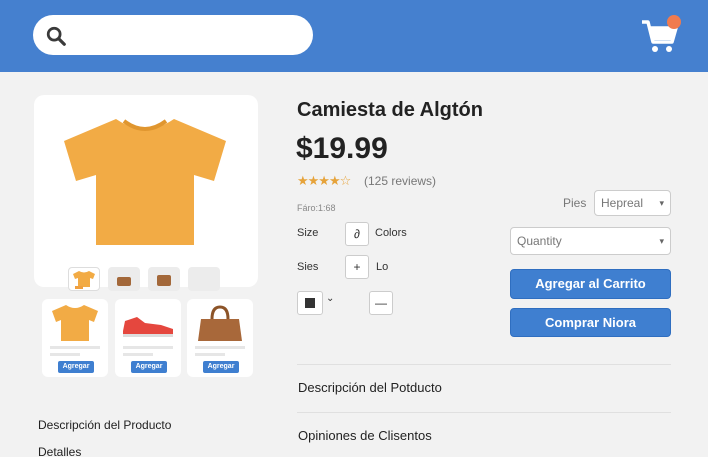 This screenshot has width=708, height=457. Describe the element at coordinates (56, 36) in the screenshot. I see `search-icon` at that location.